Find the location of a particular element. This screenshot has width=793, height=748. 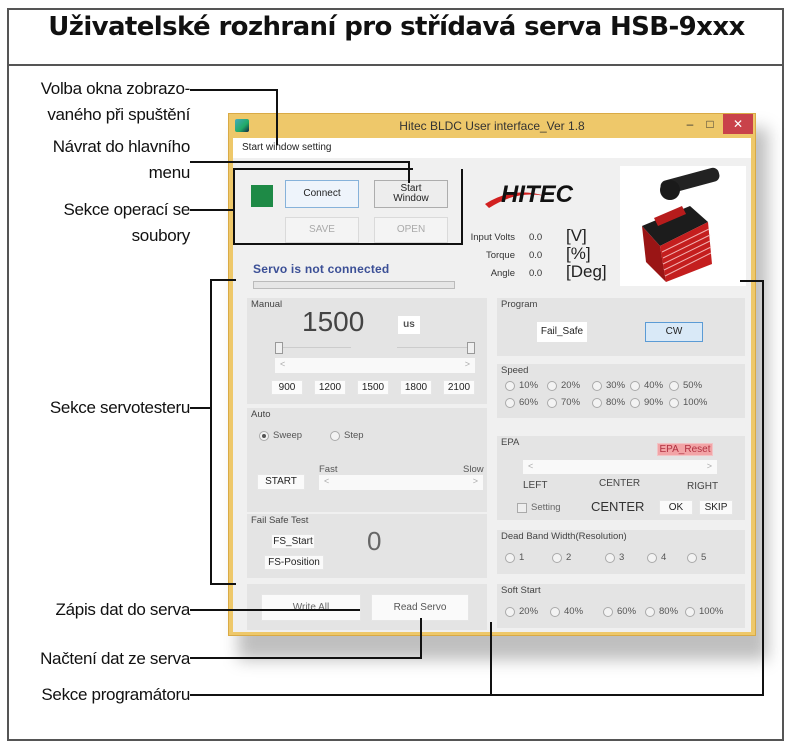

connect-button: Connect is located at coordinates (322, 194).